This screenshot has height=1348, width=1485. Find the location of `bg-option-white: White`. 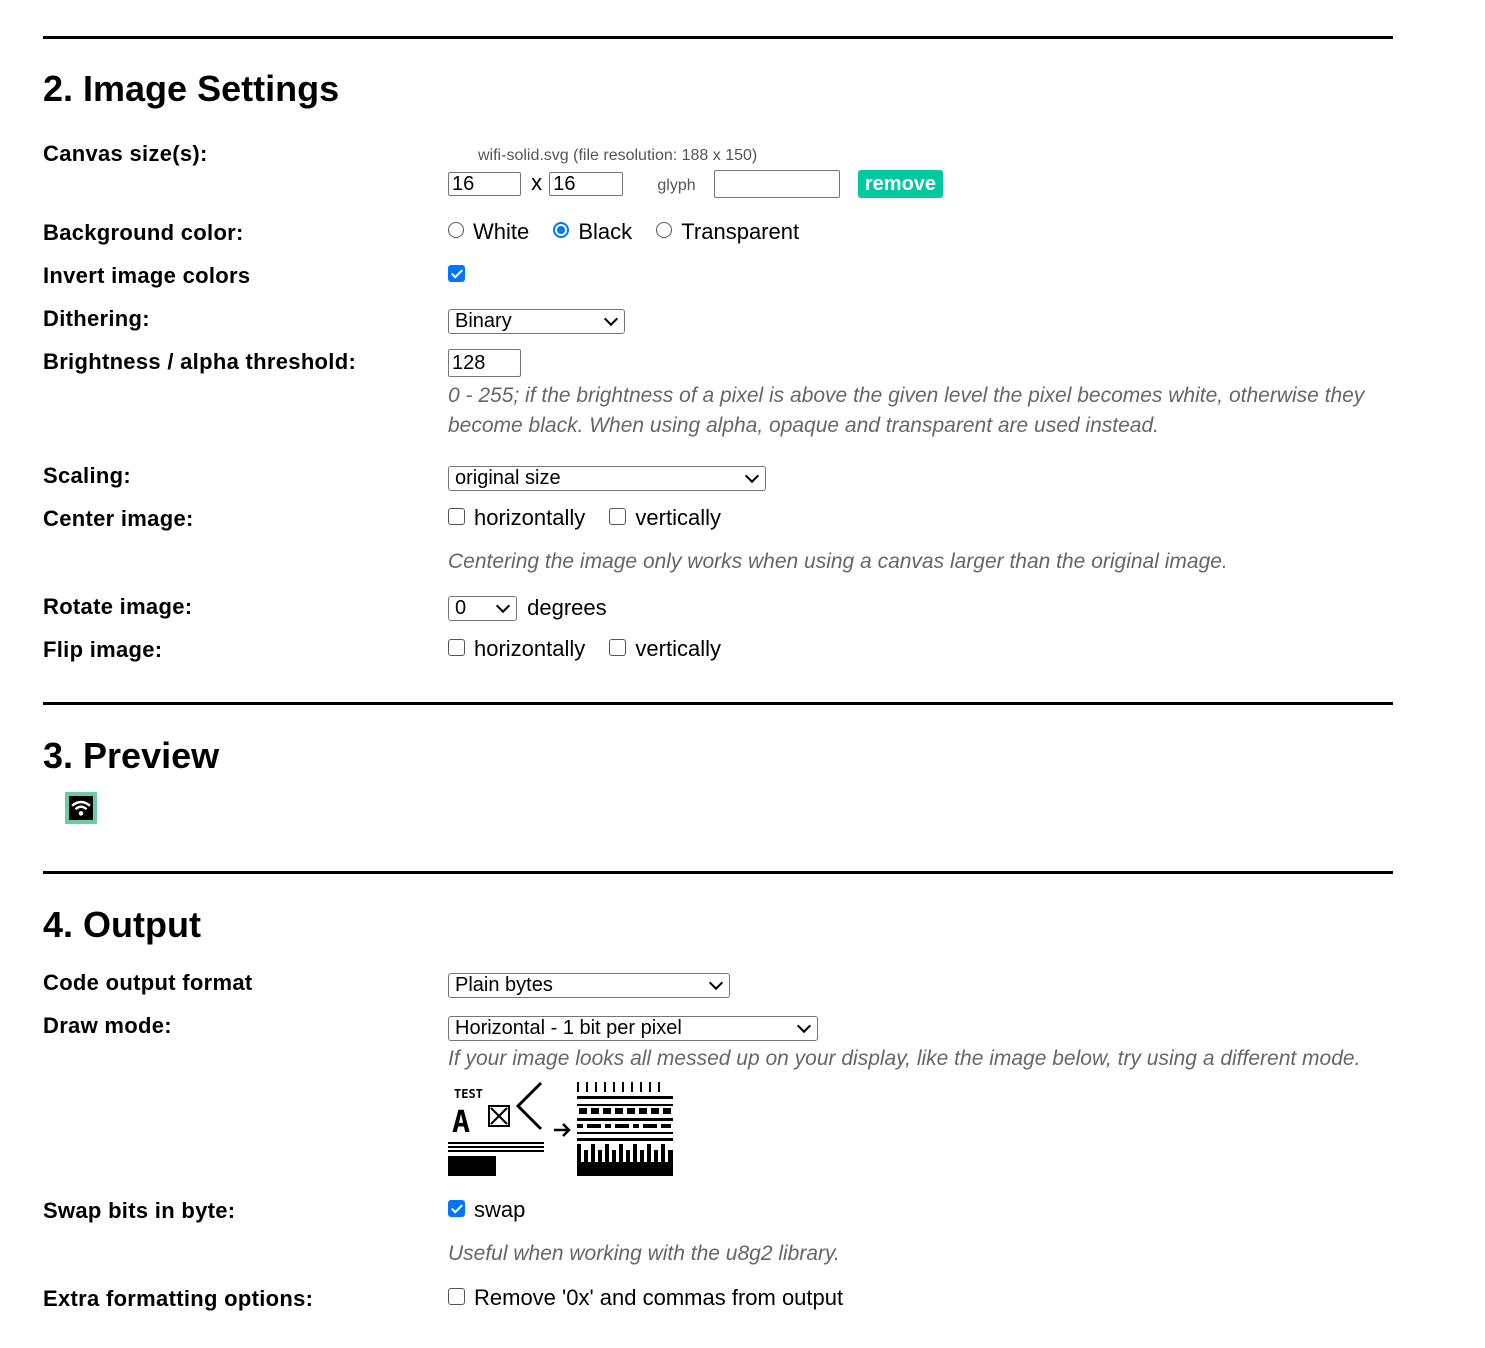

bg-option-white: White is located at coordinates (488, 231).